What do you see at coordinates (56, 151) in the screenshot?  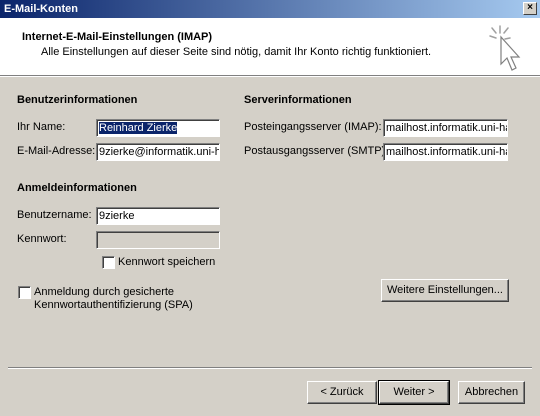 I see `email-label: E-Mail-Adresse:` at bounding box center [56, 151].